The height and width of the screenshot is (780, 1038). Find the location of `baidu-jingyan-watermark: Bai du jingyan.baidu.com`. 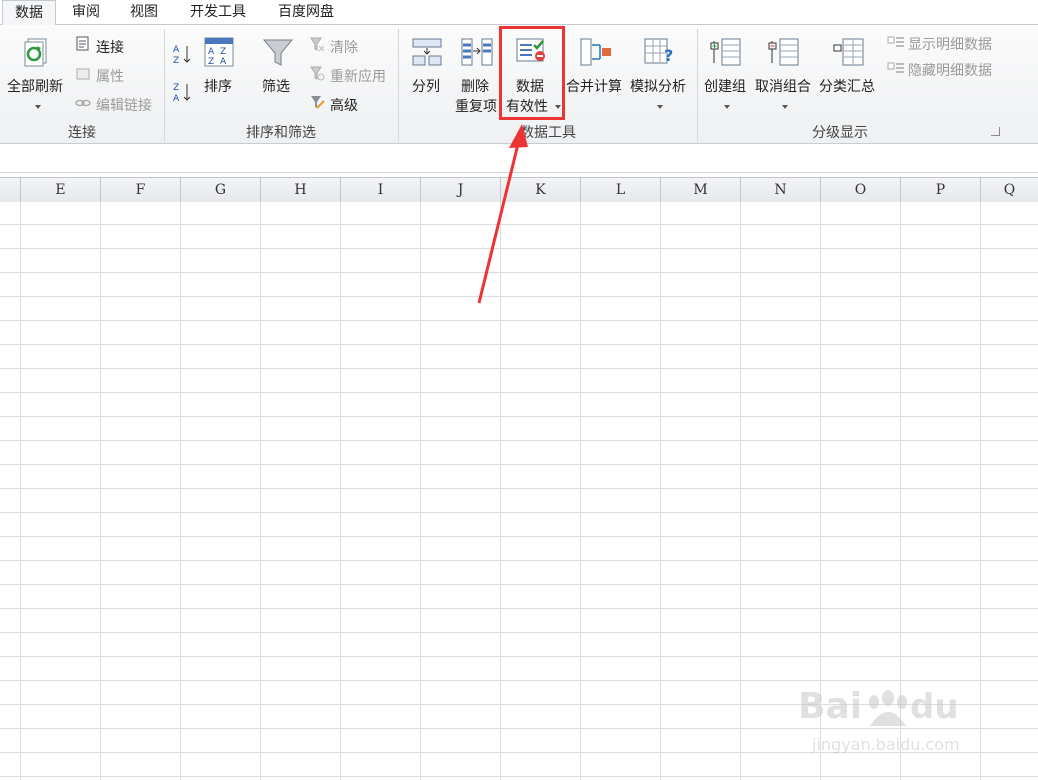

baidu-jingyan-watermark: Bai du jingyan.baidu.com is located at coordinates (910, 713).